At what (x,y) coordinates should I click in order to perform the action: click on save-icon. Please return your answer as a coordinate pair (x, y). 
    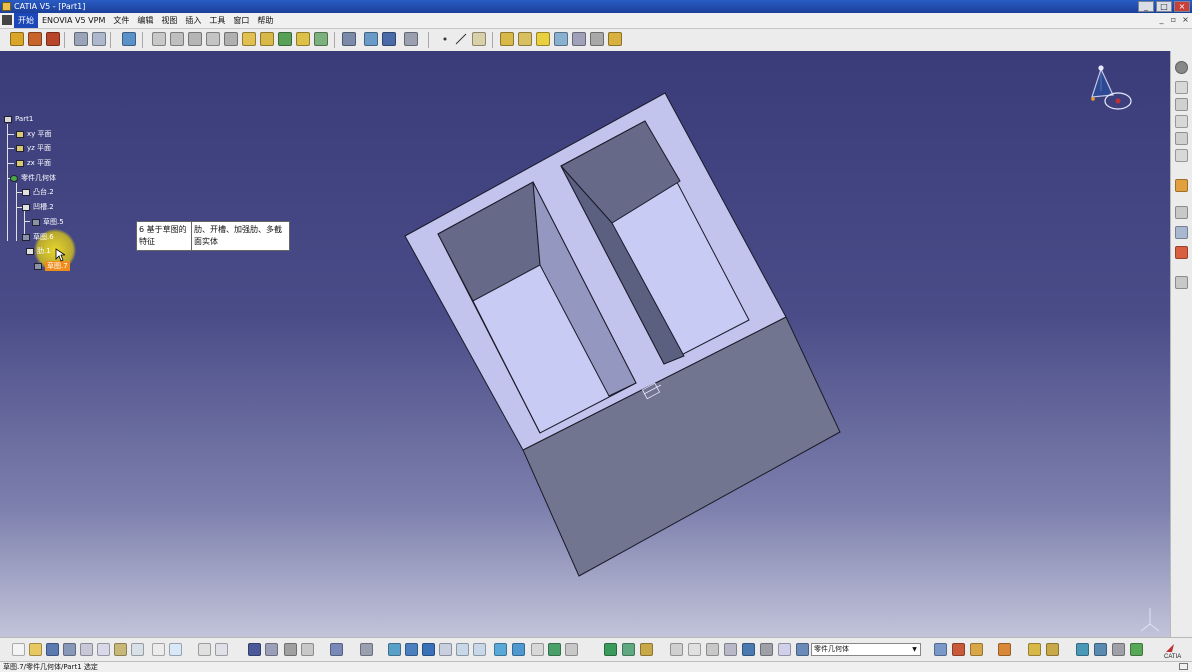
    Looking at the image, I should click on (52, 649).